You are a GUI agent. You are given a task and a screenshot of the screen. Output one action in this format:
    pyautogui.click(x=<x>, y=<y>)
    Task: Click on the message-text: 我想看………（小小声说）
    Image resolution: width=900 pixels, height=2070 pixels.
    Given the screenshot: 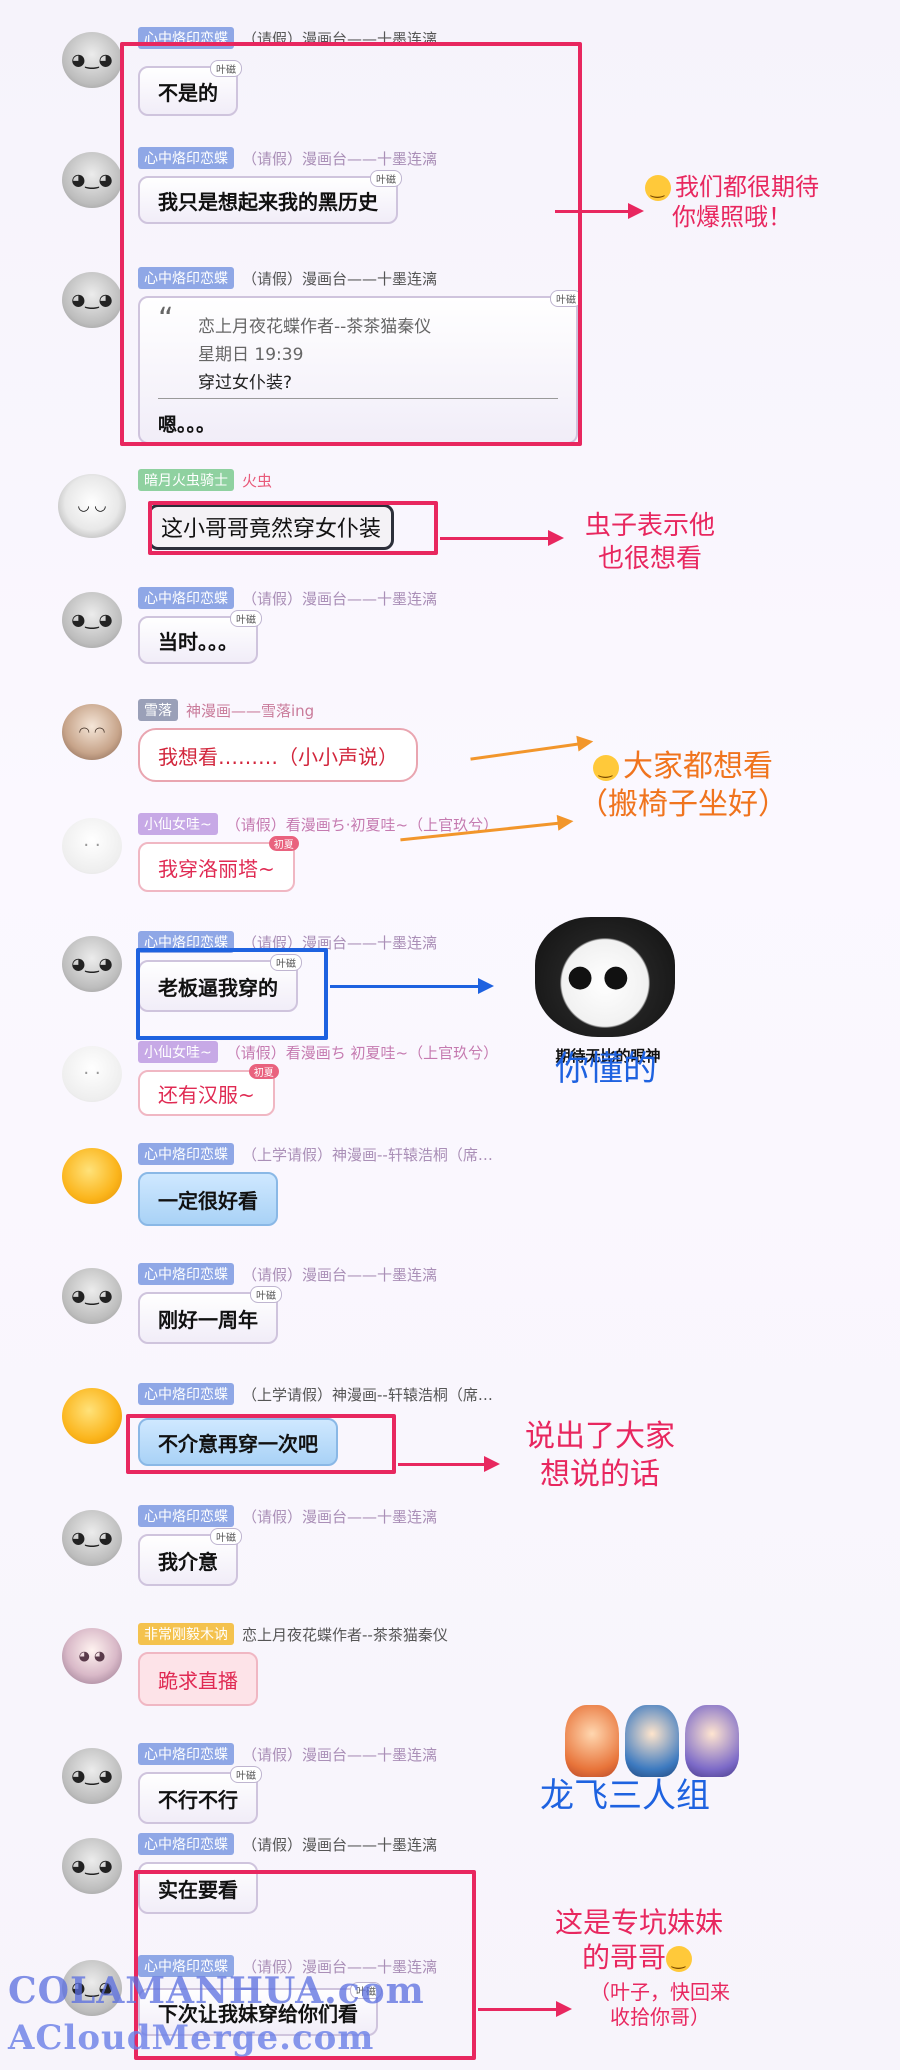 What is the action you would take?
    pyautogui.click(x=278, y=756)
    